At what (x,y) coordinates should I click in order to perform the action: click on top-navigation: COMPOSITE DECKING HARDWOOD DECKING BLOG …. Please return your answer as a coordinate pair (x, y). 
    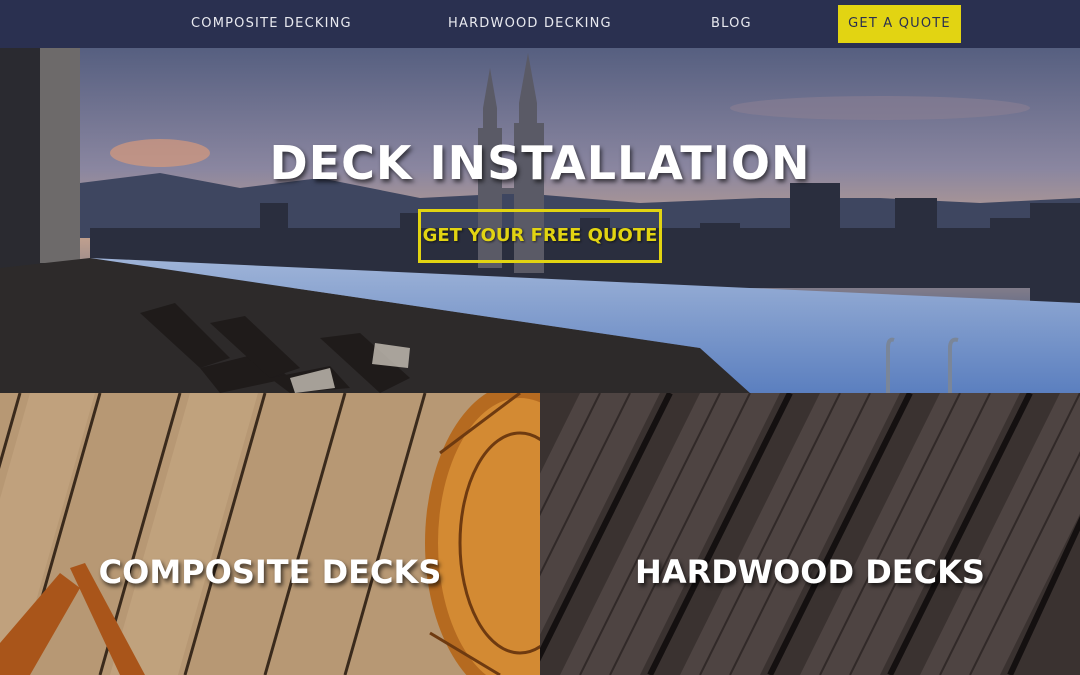
    Looking at the image, I should click on (540, 24).